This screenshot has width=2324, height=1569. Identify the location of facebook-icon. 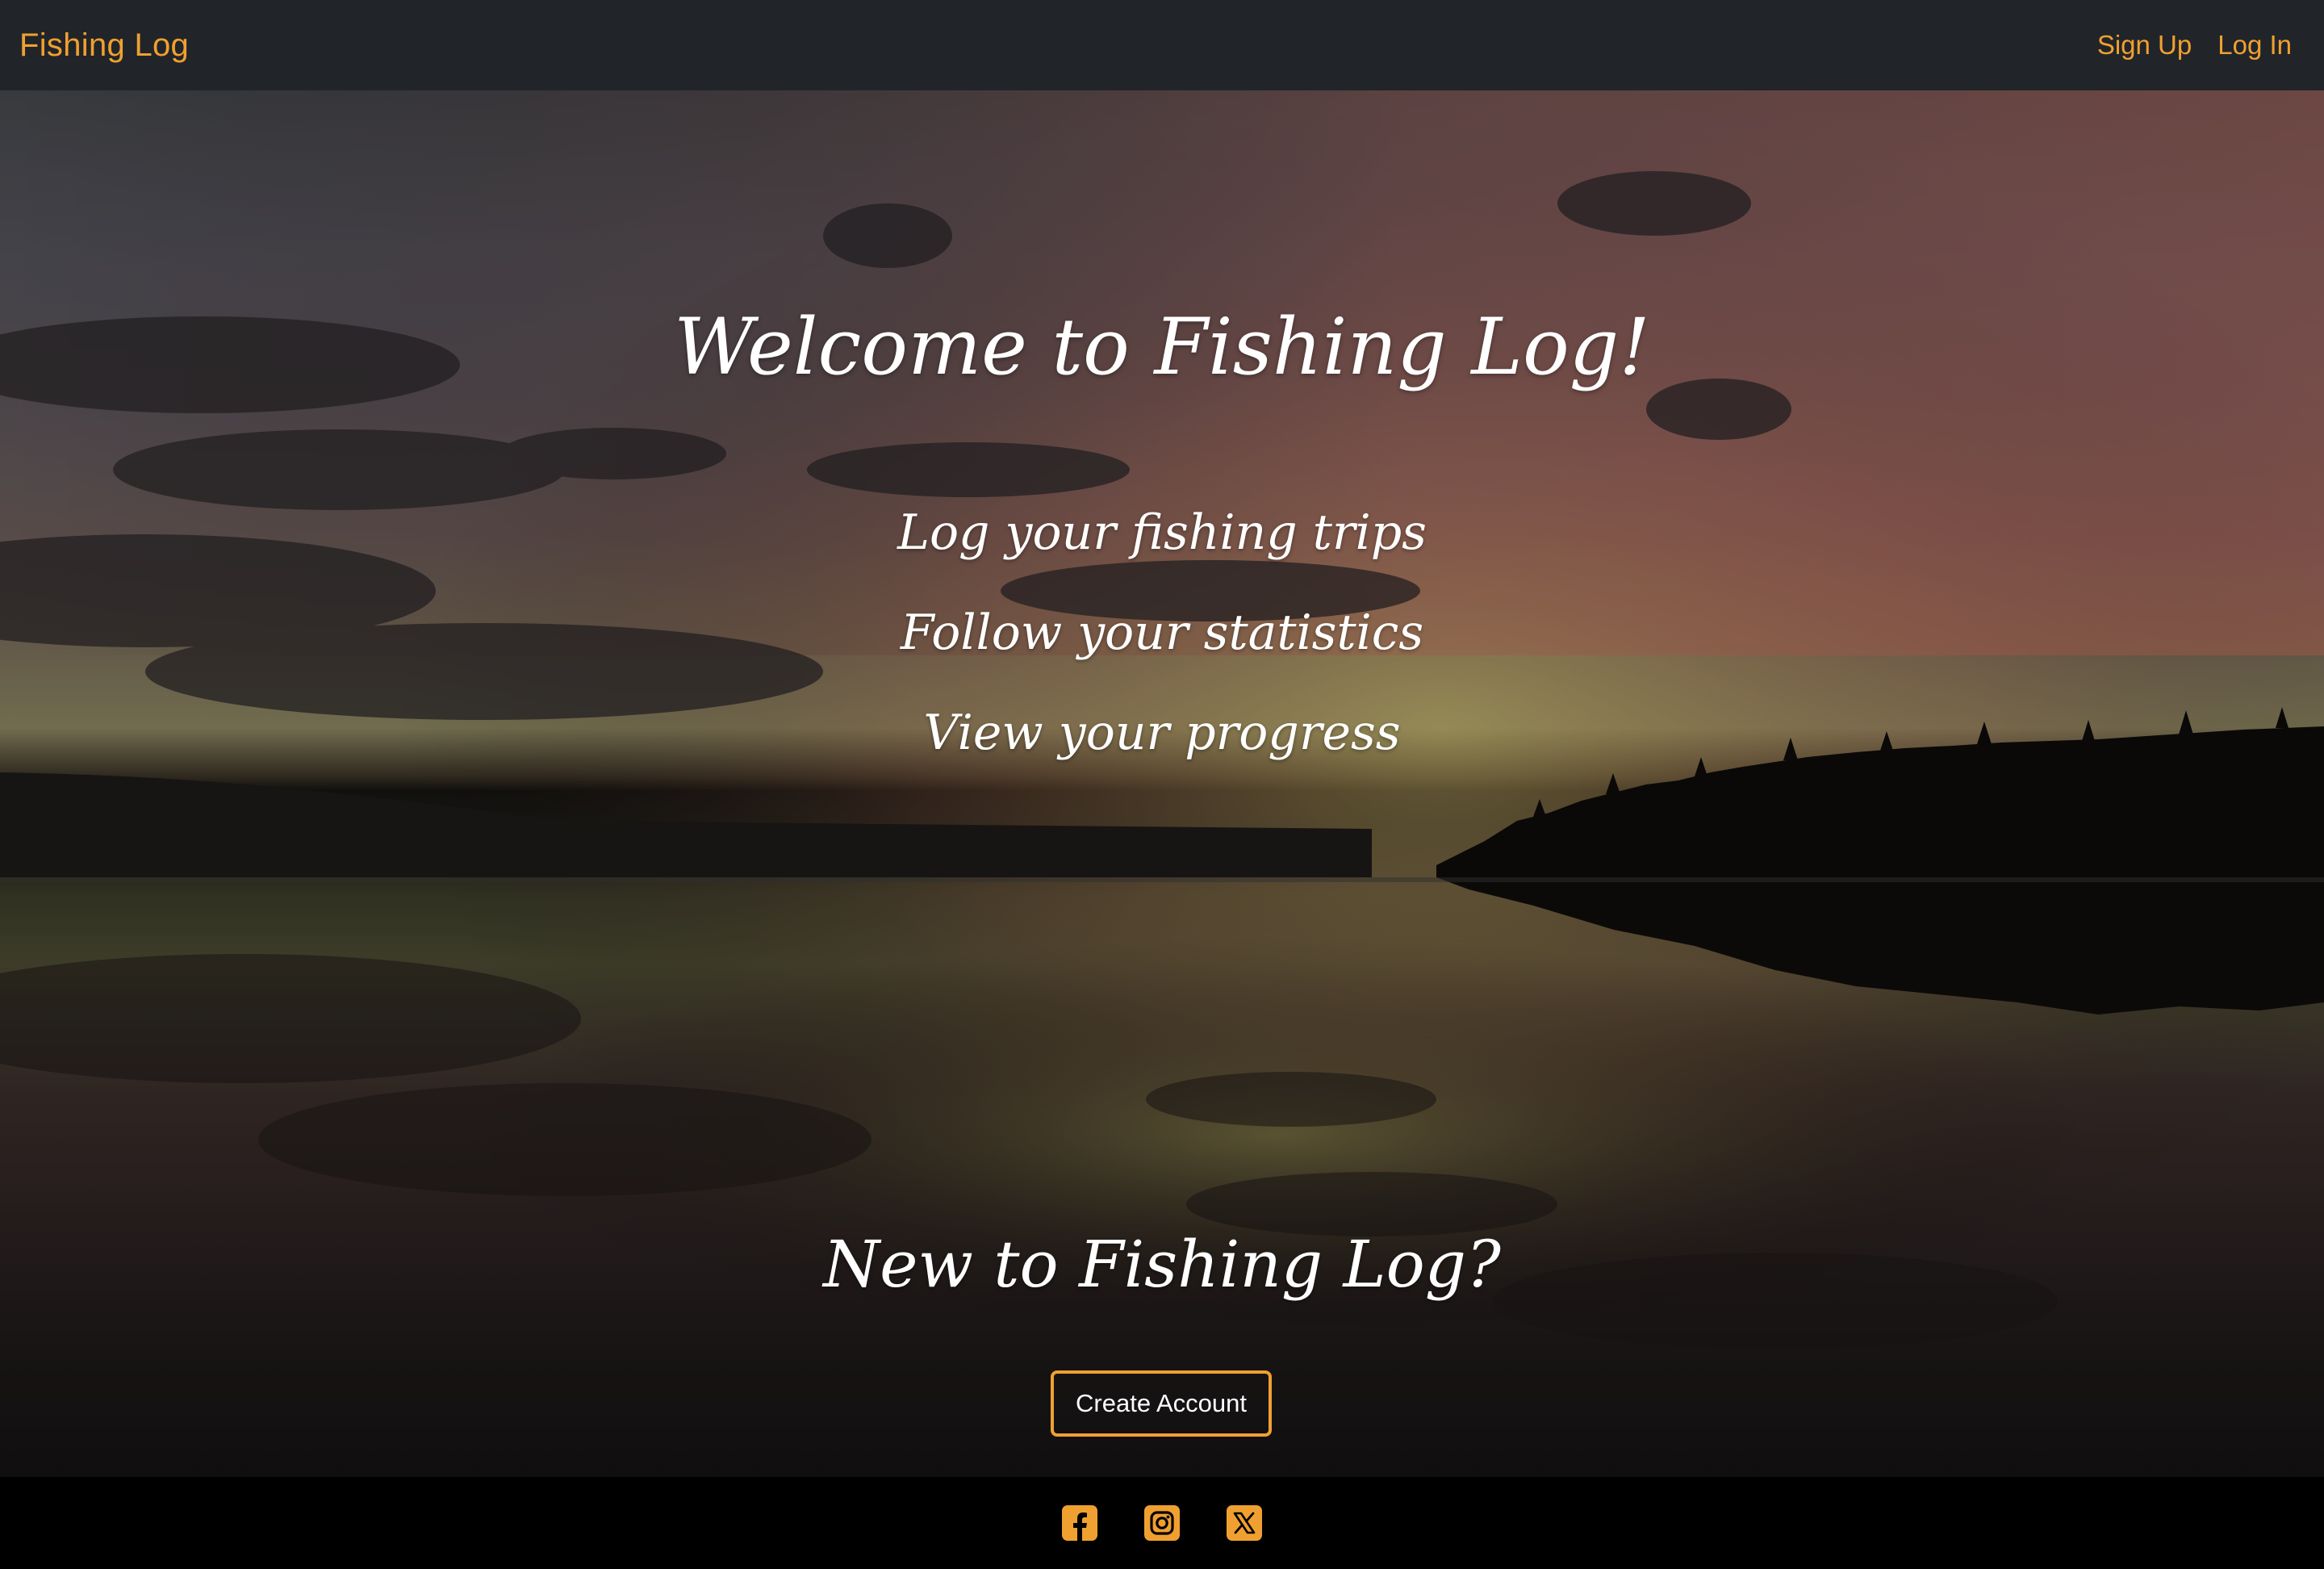
(1079, 1523).